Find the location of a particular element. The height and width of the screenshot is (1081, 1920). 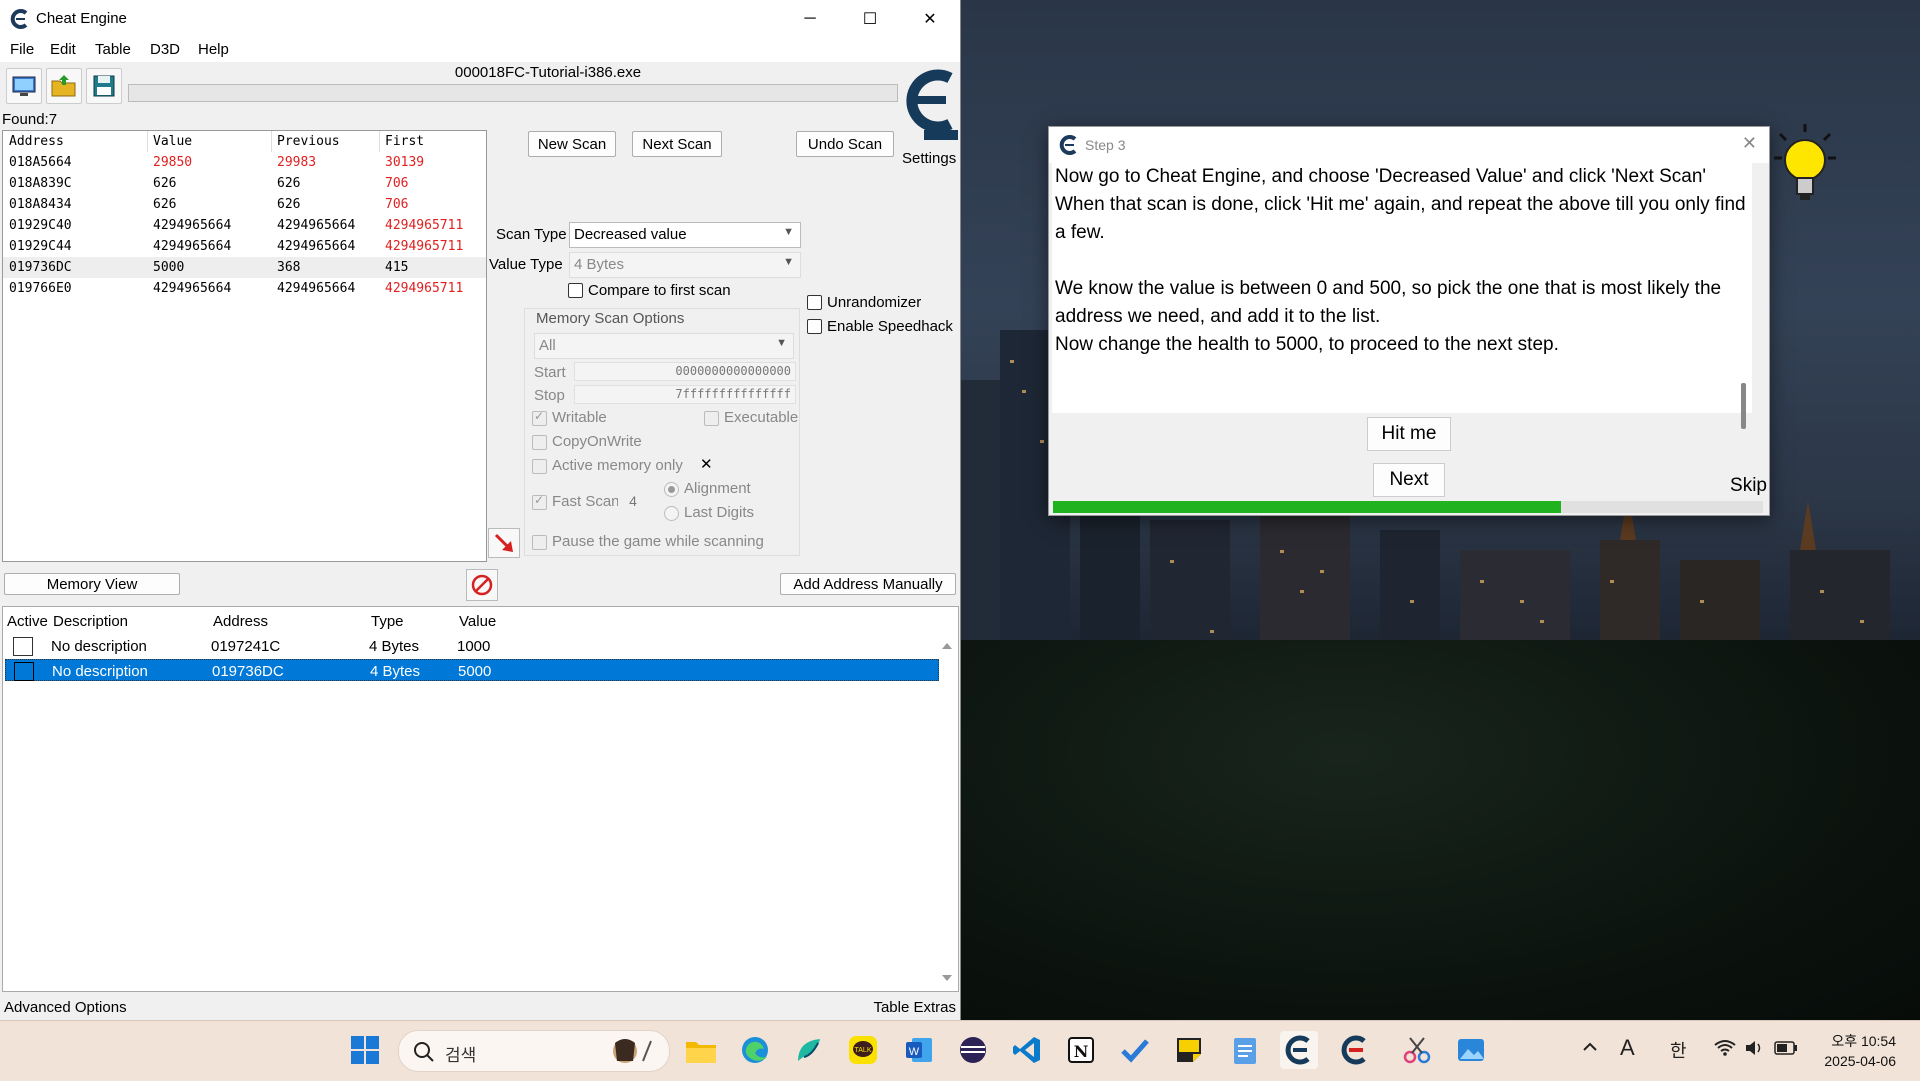

menu-table: Table is located at coordinates (113, 49).